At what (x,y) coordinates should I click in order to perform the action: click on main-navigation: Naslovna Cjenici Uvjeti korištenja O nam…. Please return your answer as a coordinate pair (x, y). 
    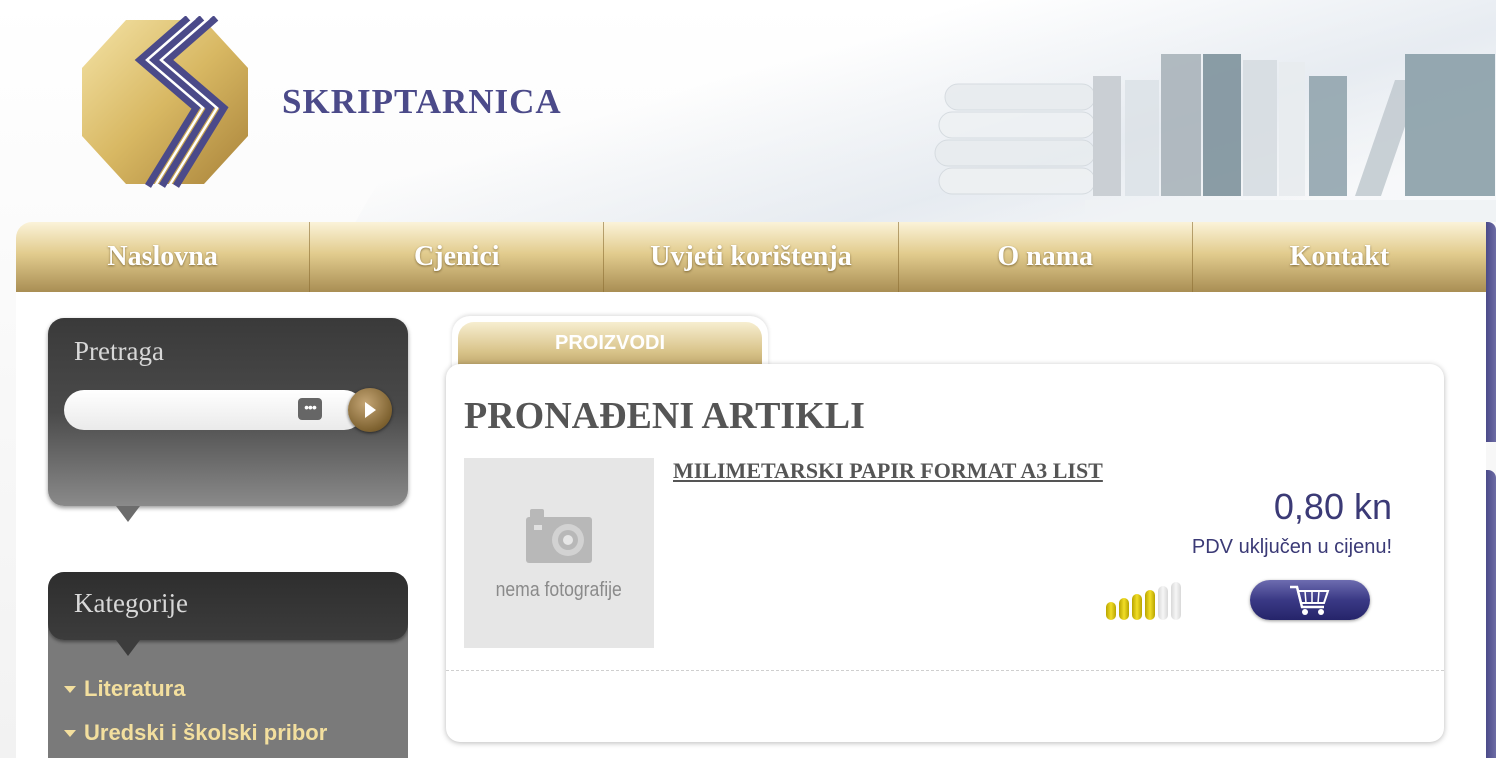
    Looking at the image, I should click on (751, 257).